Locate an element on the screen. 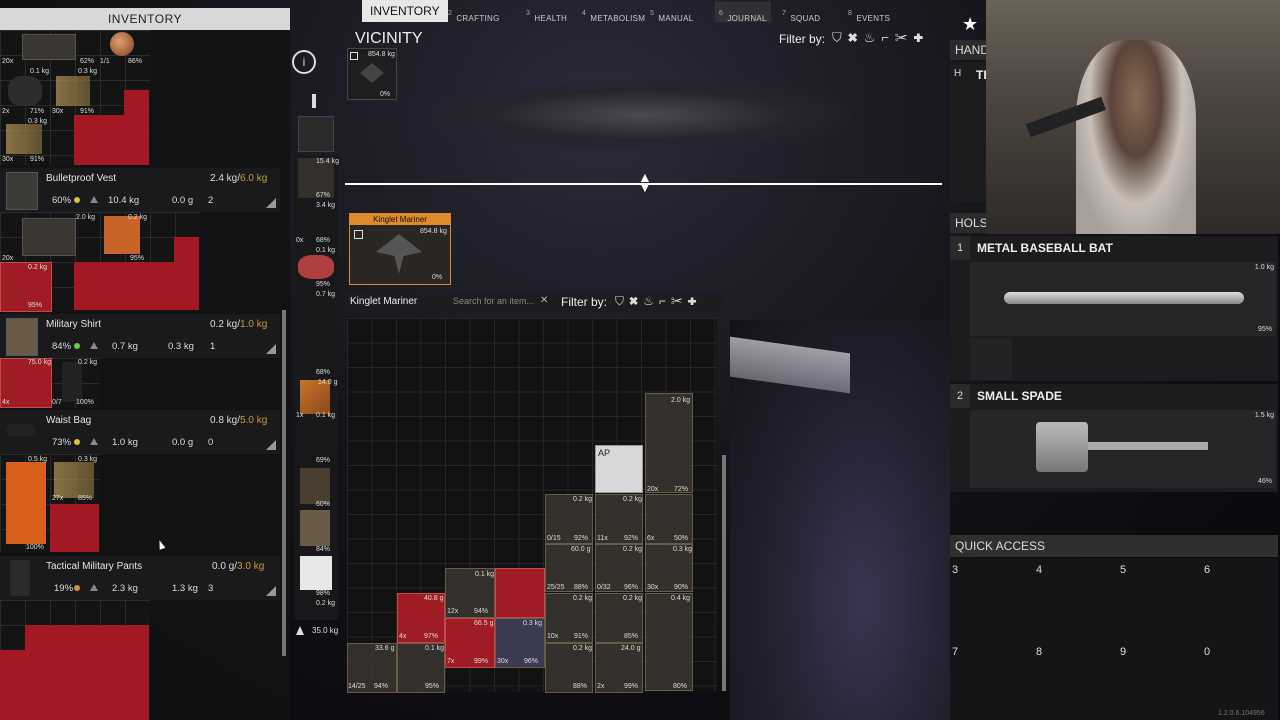  item-label: 20x is located at coordinates (8, 61).